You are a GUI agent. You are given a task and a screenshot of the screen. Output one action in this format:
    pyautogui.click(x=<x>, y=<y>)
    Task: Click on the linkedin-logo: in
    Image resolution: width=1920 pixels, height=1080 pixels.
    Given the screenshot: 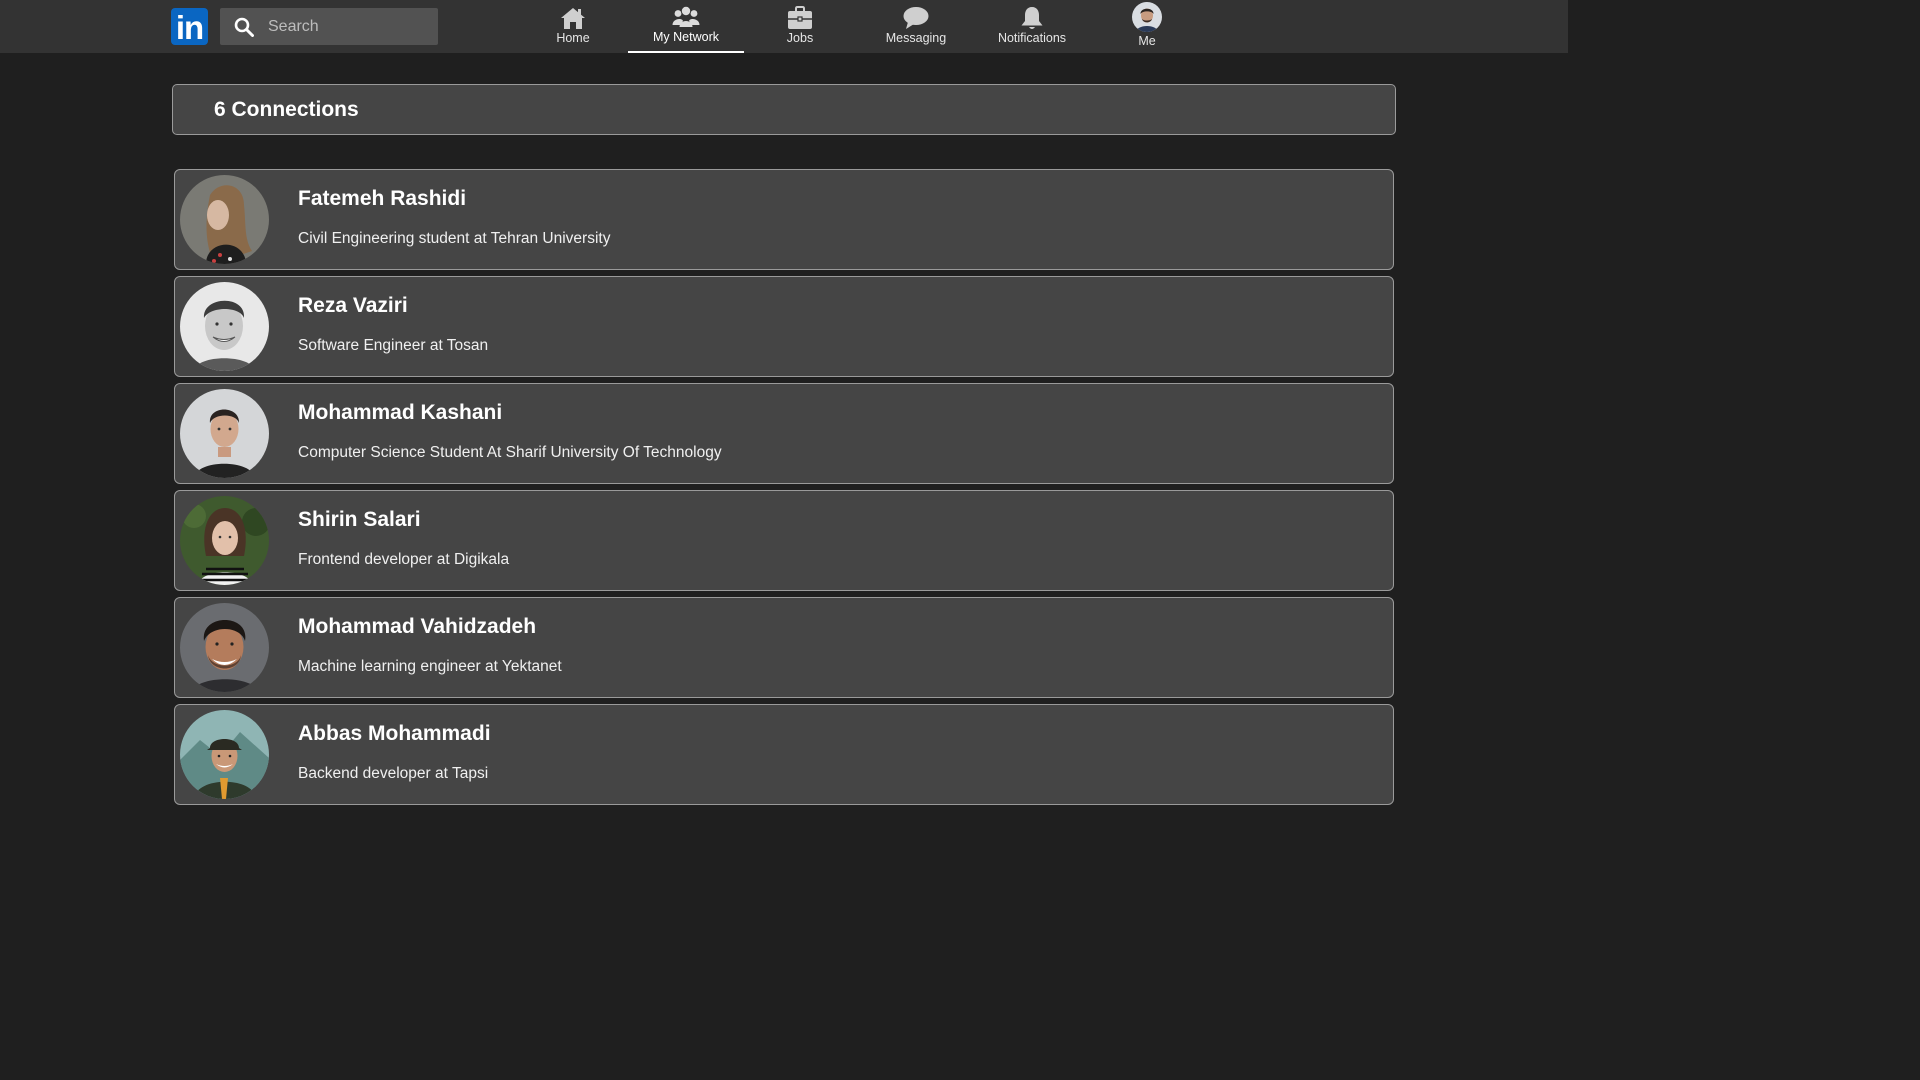 What is the action you would take?
    pyautogui.click(x=189, y=26)
    